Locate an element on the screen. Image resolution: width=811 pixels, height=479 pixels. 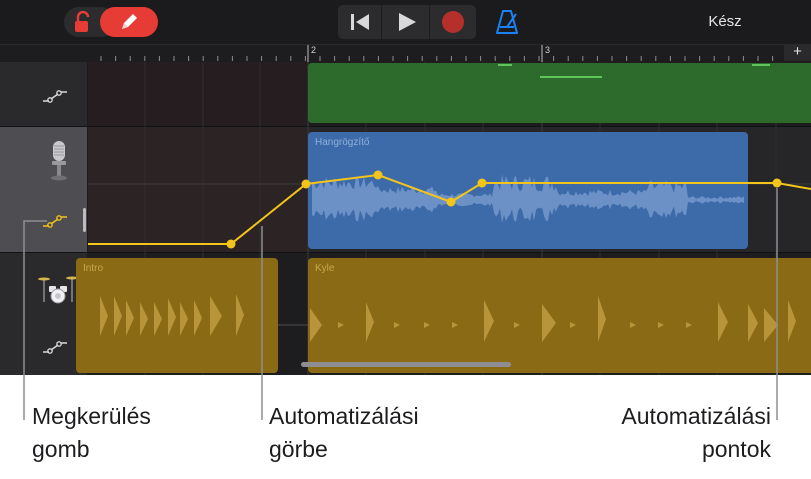
callout-points-line2: pontok is located at coordinates (736, 449).